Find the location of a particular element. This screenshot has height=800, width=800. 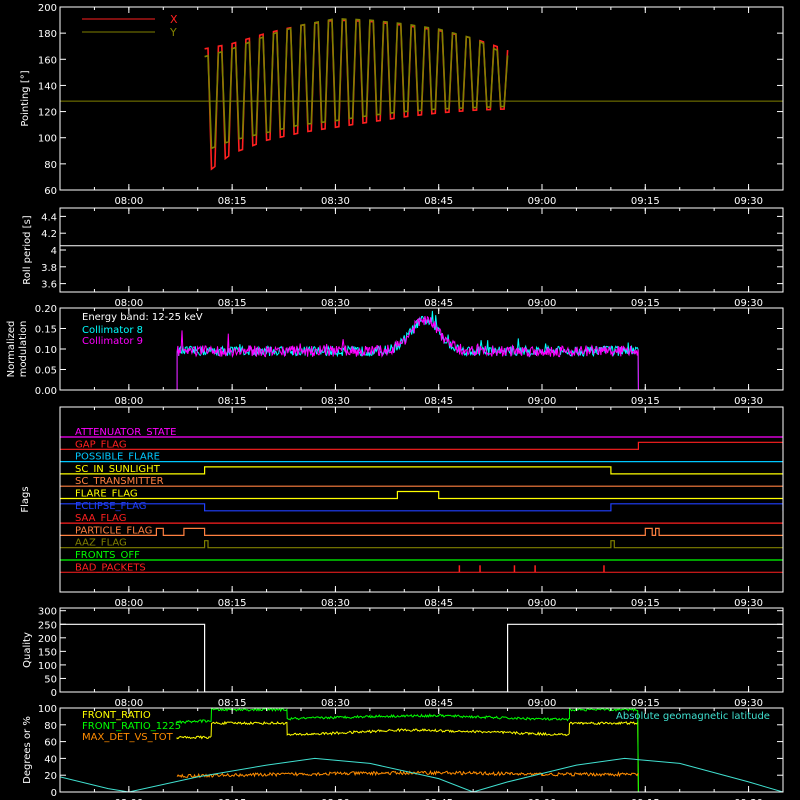

y-tick-label: 20 is located at coordinates (50, 776).